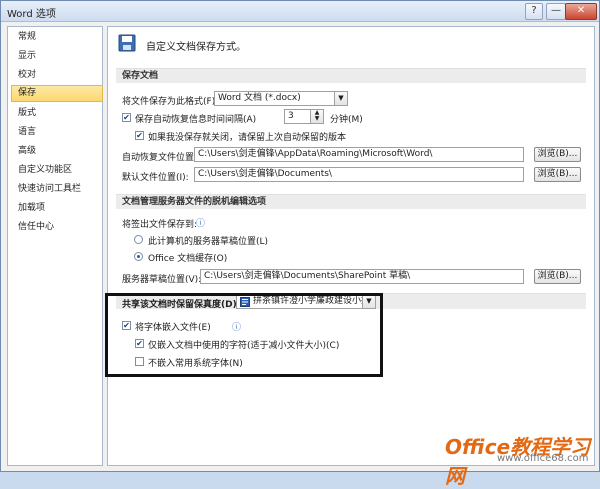 The height and width of the screenshot is (489, 600). Describe the element at coordinates (162, 280) in the screenshot. I see `drafts-path-label: 服务器草稿位置(V):` at that location.